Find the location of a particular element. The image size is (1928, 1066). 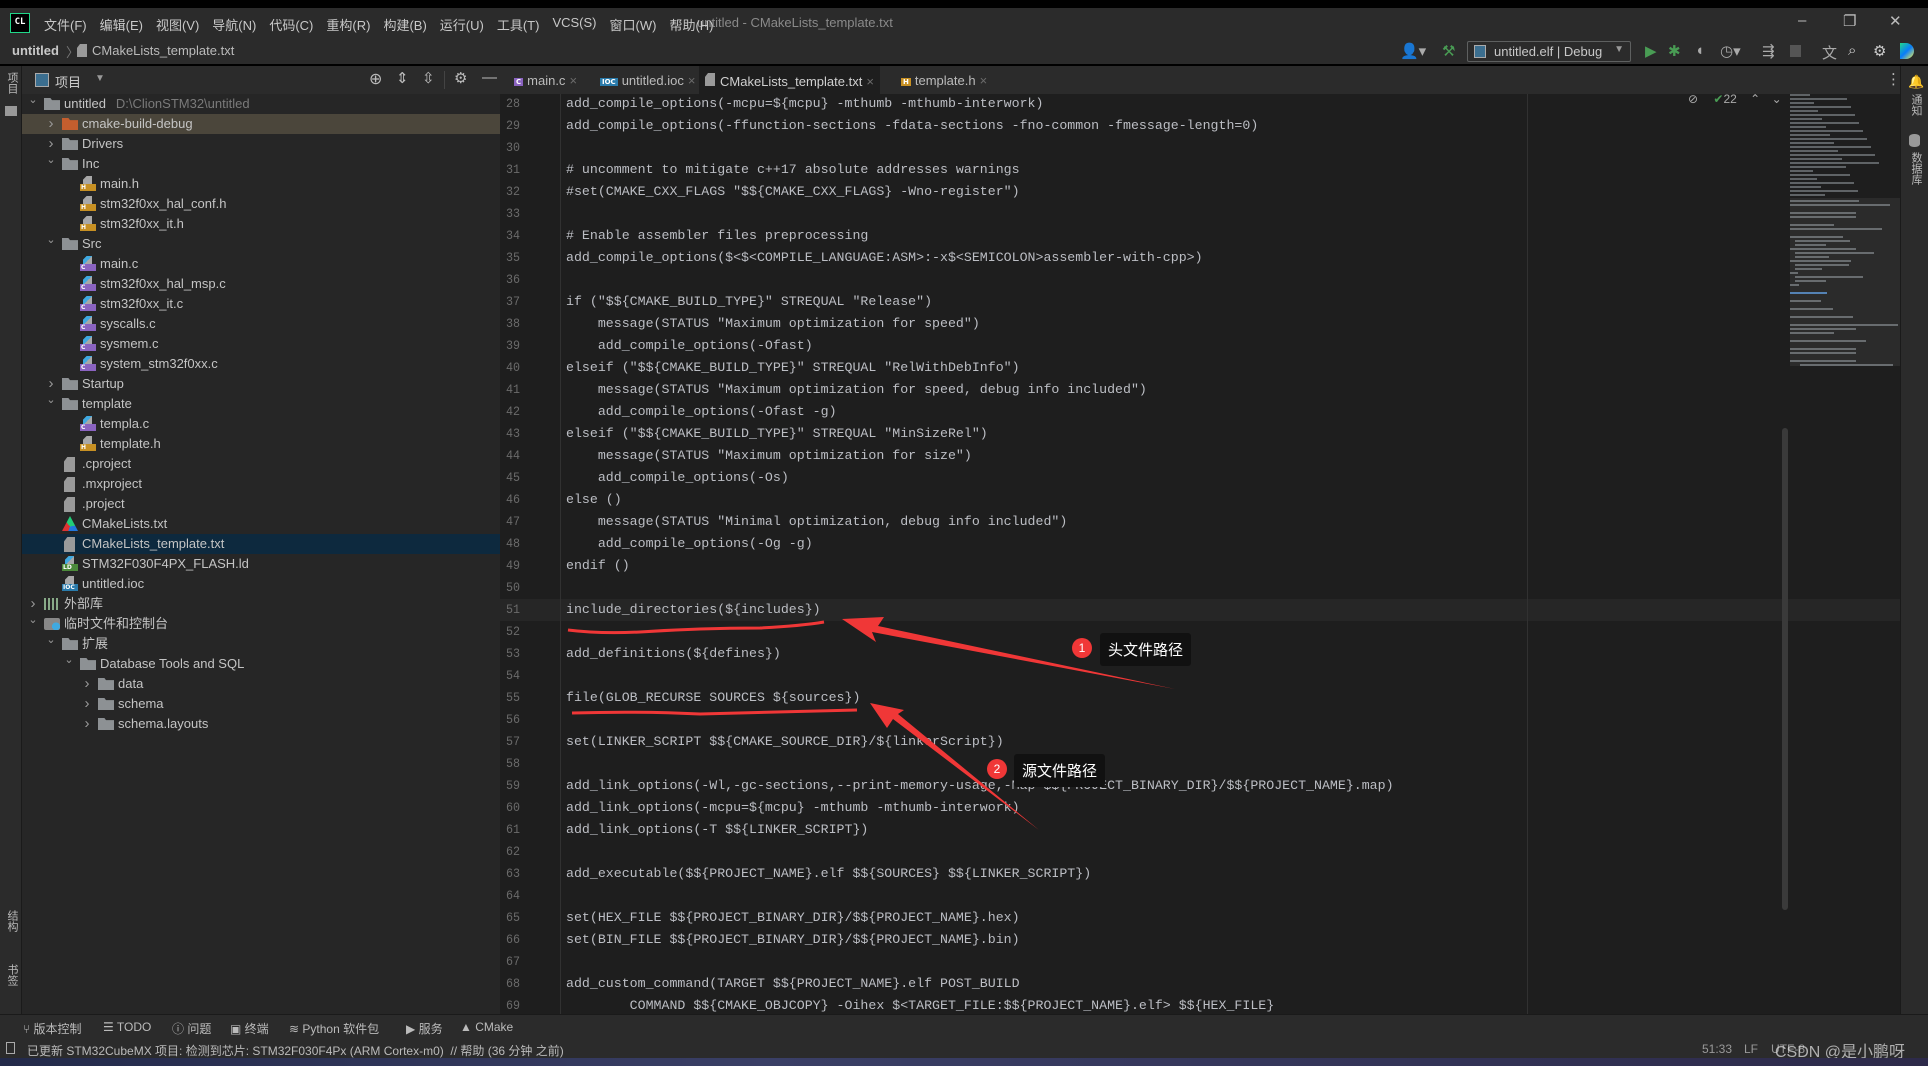

tool-label: Python 软件包 is located at coordinates (341, 1029).